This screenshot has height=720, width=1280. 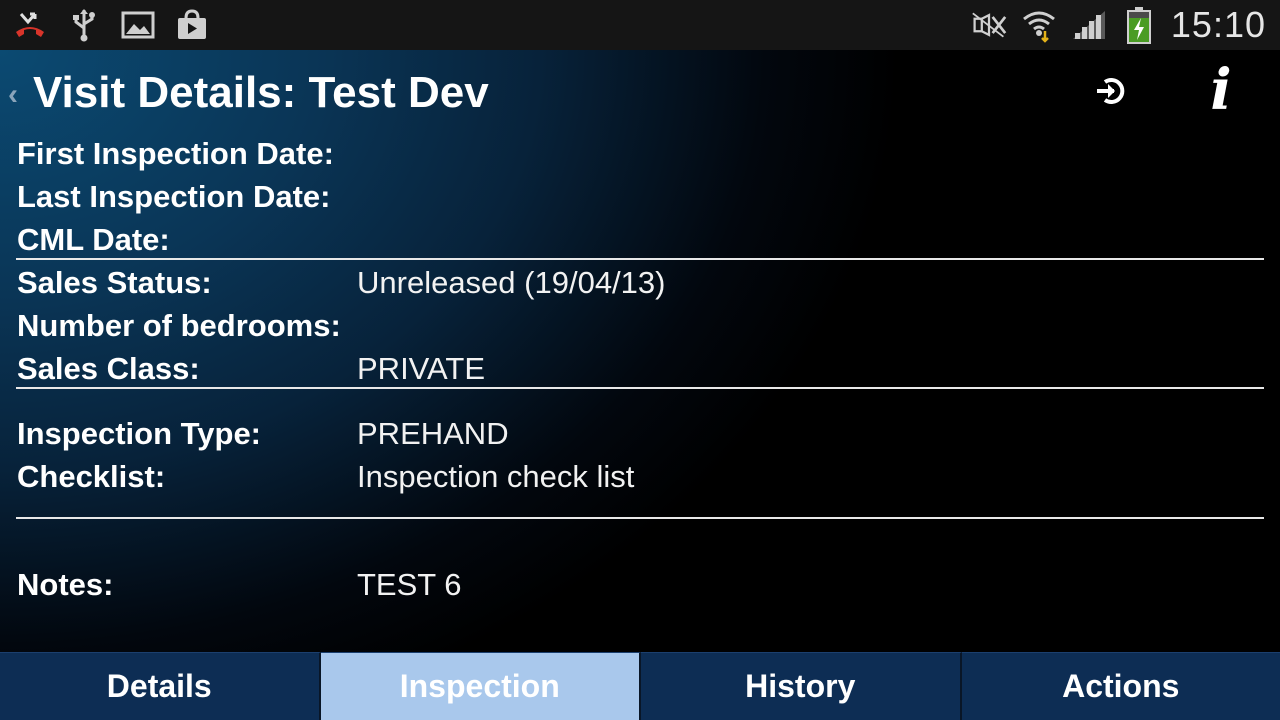 What do you see at coordinates (1221, 90) in the screenshot?
I see `info-icon: i` at bounding box center [1221, 90].